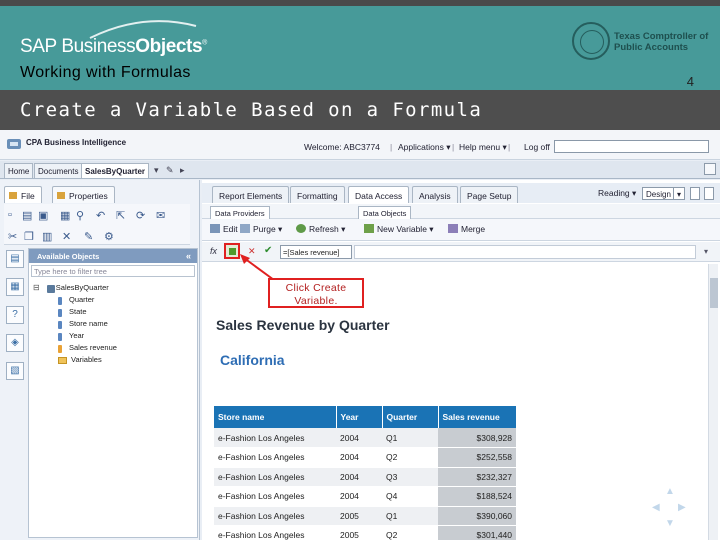 This screenshot has height=540, width=720. What do you see at coordinates (15, 259) in the screenshot?
I see `document-summary-icon: ▤` at bounding box center [15, 259].